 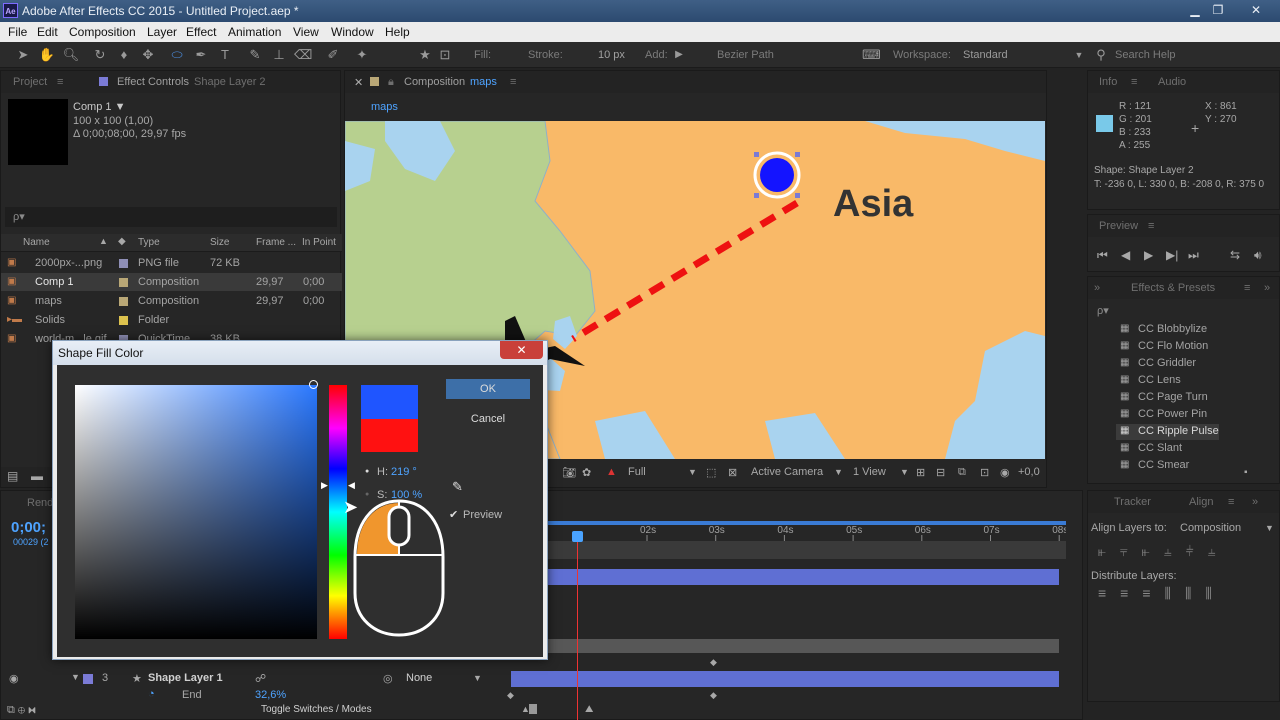 What do you see at coordinates (23, 55) in the screenshot?
I see `selection-tool-icon: ➤` at bounding box center [23, 55].